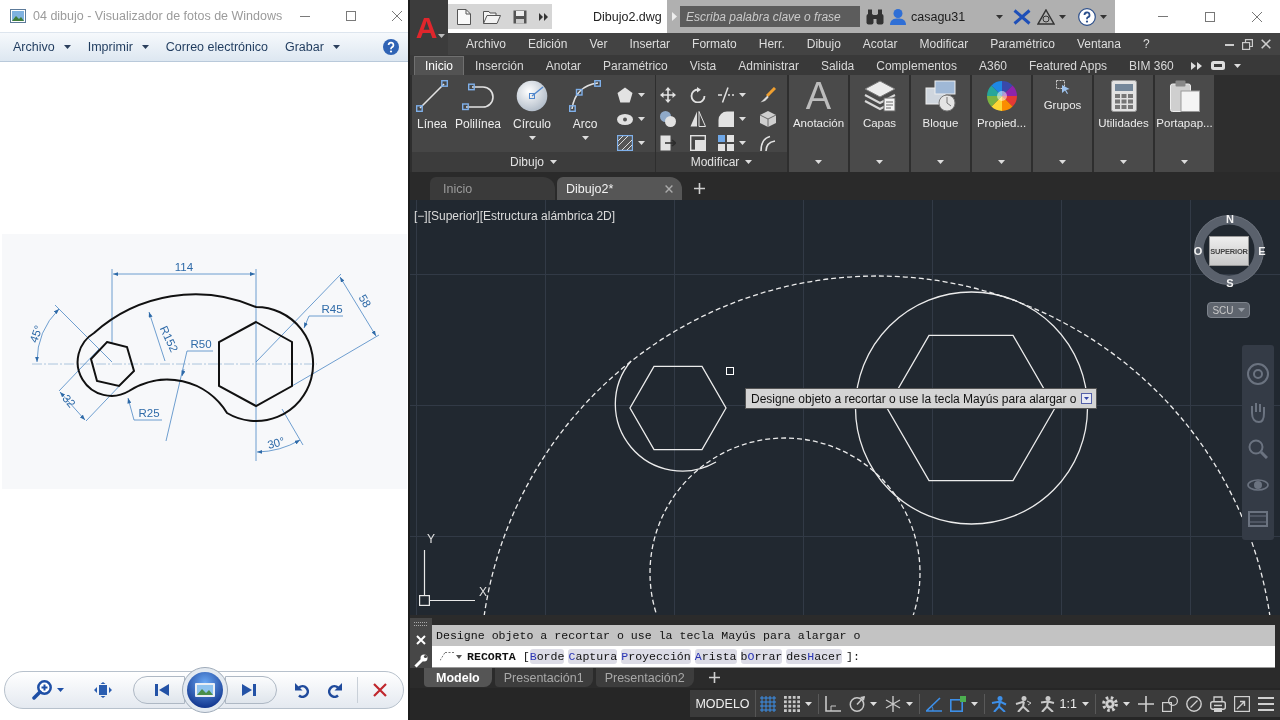 The image size is (1280, 720). What do you see at coordinates (644, 677) in the screenshot?
I see `layout-tab: Presentación2` at bounding box center [644, 677].